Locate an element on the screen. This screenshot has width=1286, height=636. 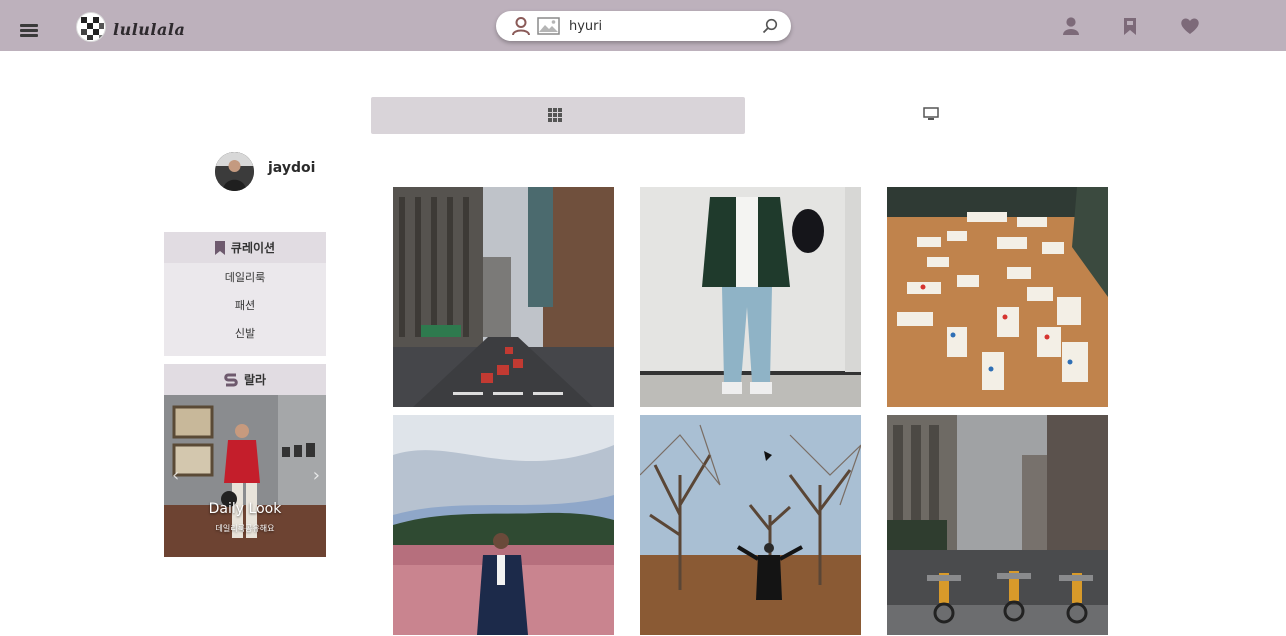
slide-next-arrow: › is located at coordinates (316, 475).